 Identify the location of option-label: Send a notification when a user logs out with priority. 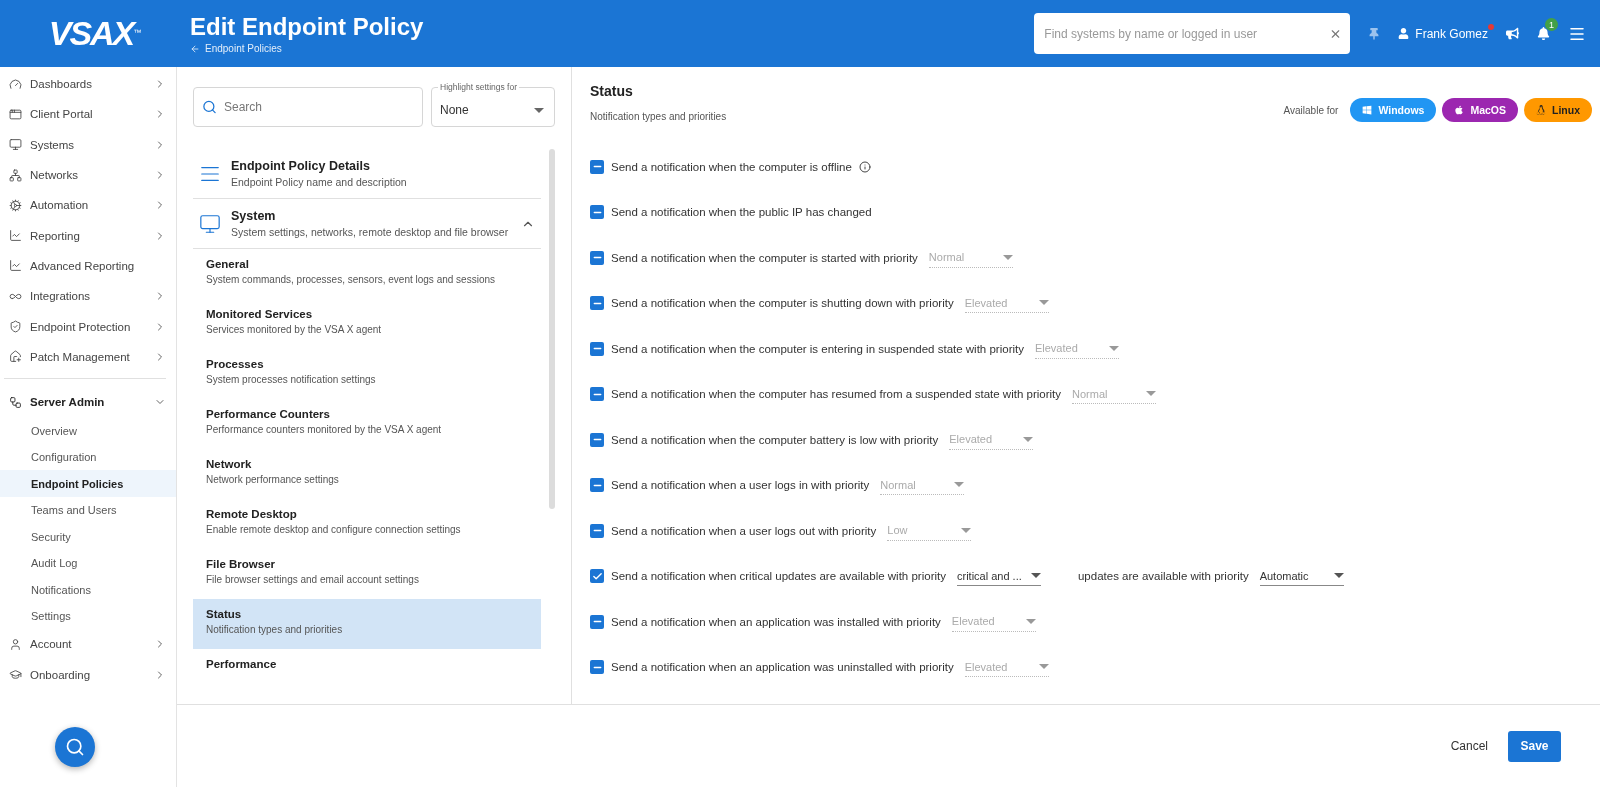
(744, 530).